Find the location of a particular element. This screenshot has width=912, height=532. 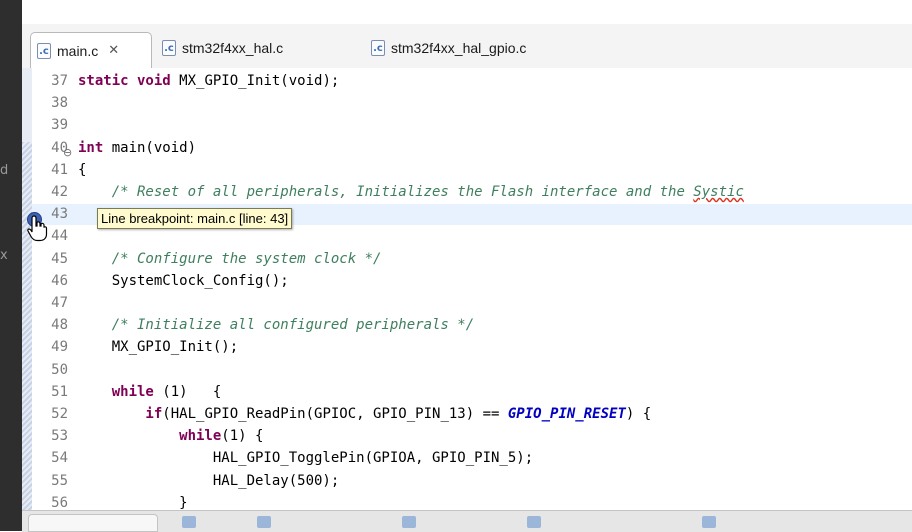

line-number: 41 is located at coordinates (59, 169).